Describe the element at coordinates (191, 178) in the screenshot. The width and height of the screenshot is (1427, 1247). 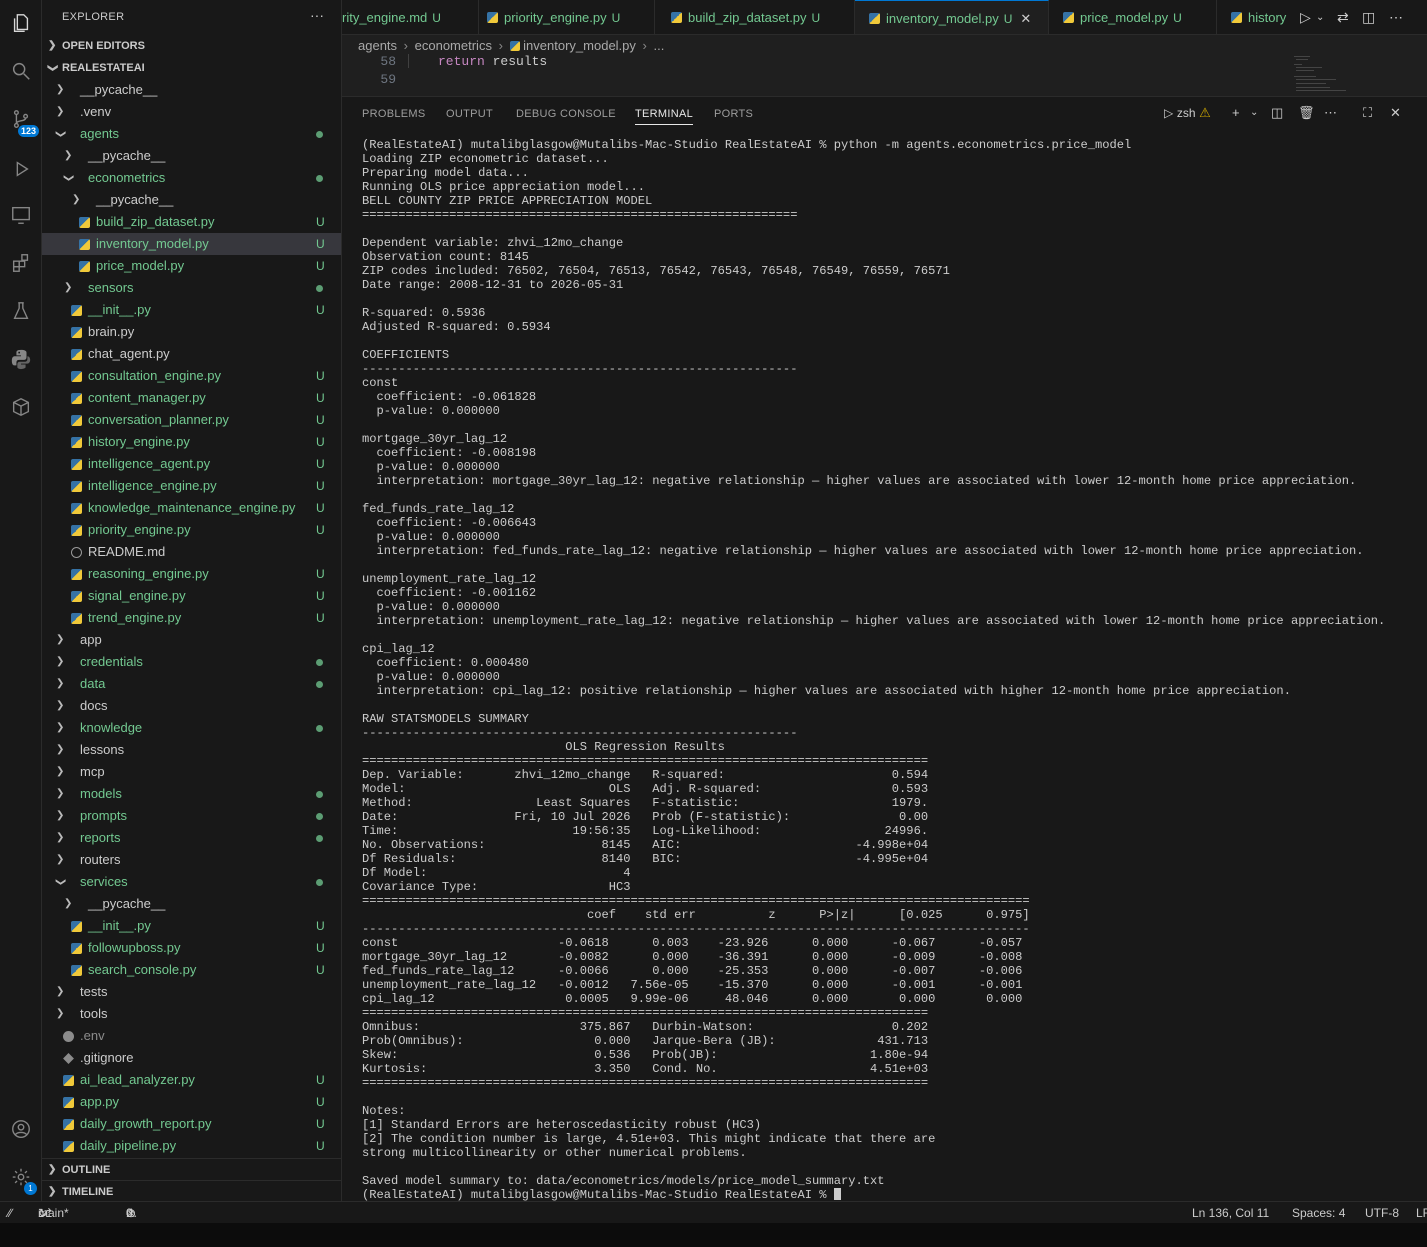
I see `tree-item: ❯ econometrics` at that location.